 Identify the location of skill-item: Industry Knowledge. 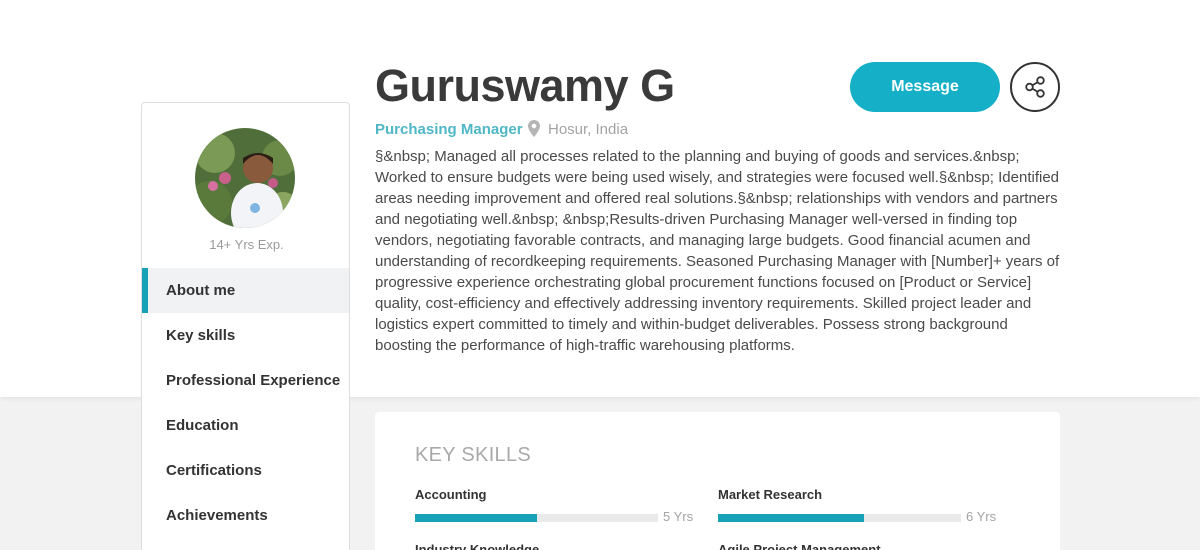
(560, 546).